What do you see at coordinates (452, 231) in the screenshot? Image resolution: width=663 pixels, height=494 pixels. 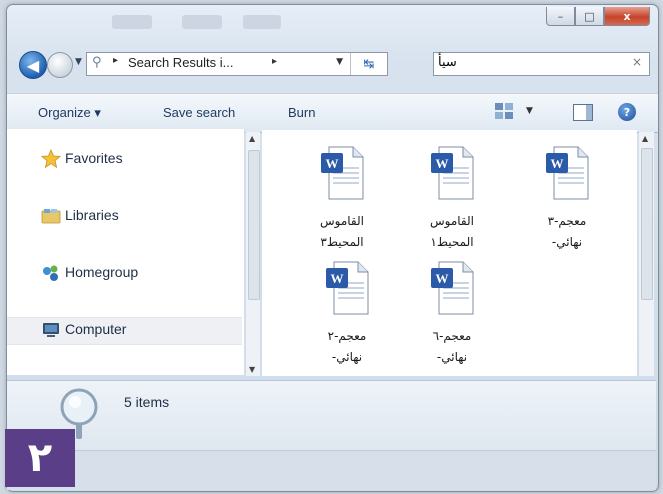 I see `file-name: القاموس المحيط١` at bounding box center [452, 231].